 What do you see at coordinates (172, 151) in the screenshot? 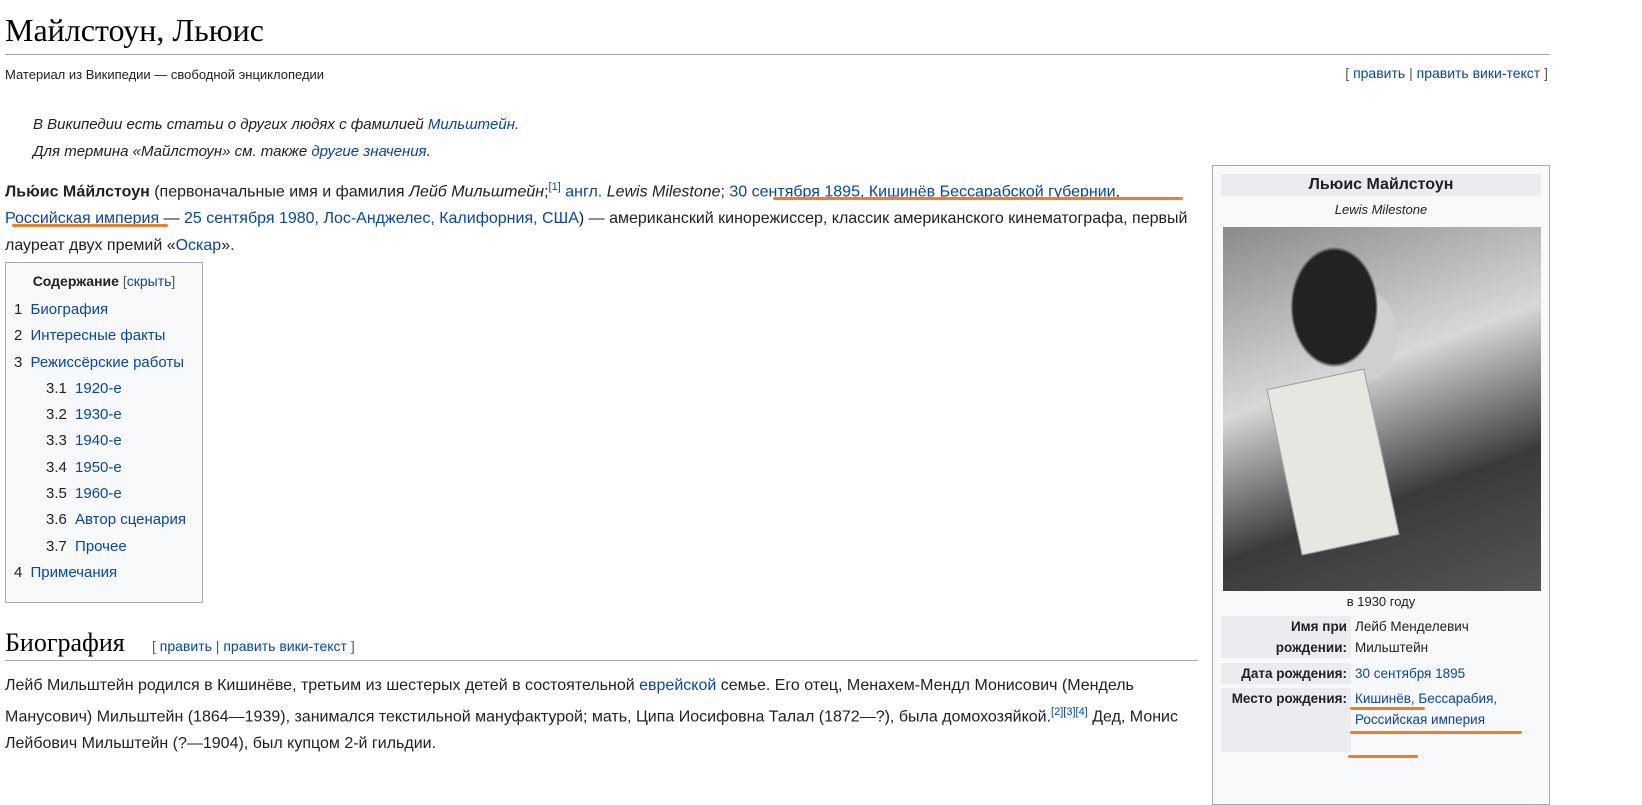
I see `hatnote-text: Для термина «Майлстоун» см. также` at bounding box center [172, 151].